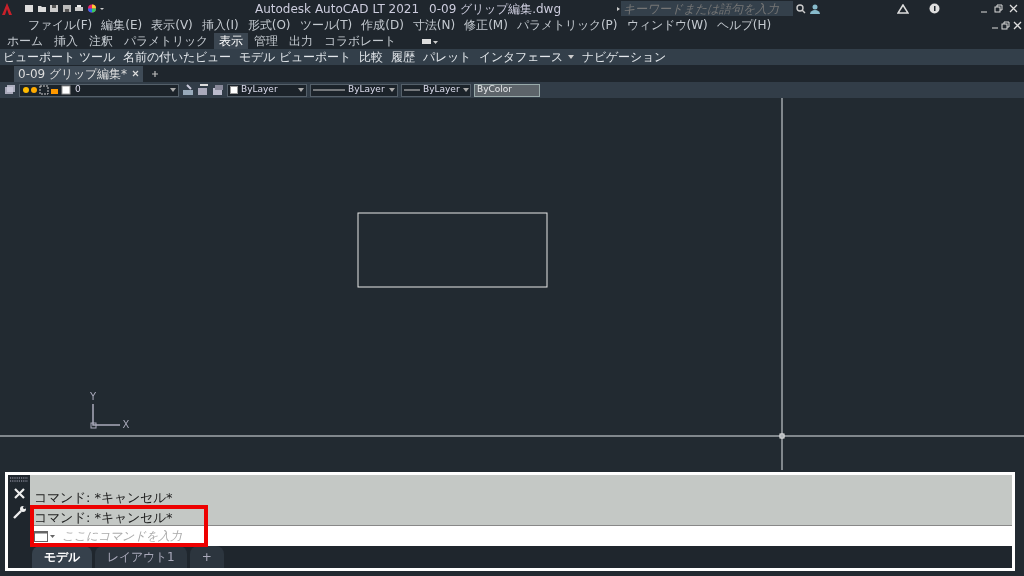 Image resolution: width=1024 pixels, height=576 pixels. I want to click on menu-item: 編集(E), so click(122, 25).